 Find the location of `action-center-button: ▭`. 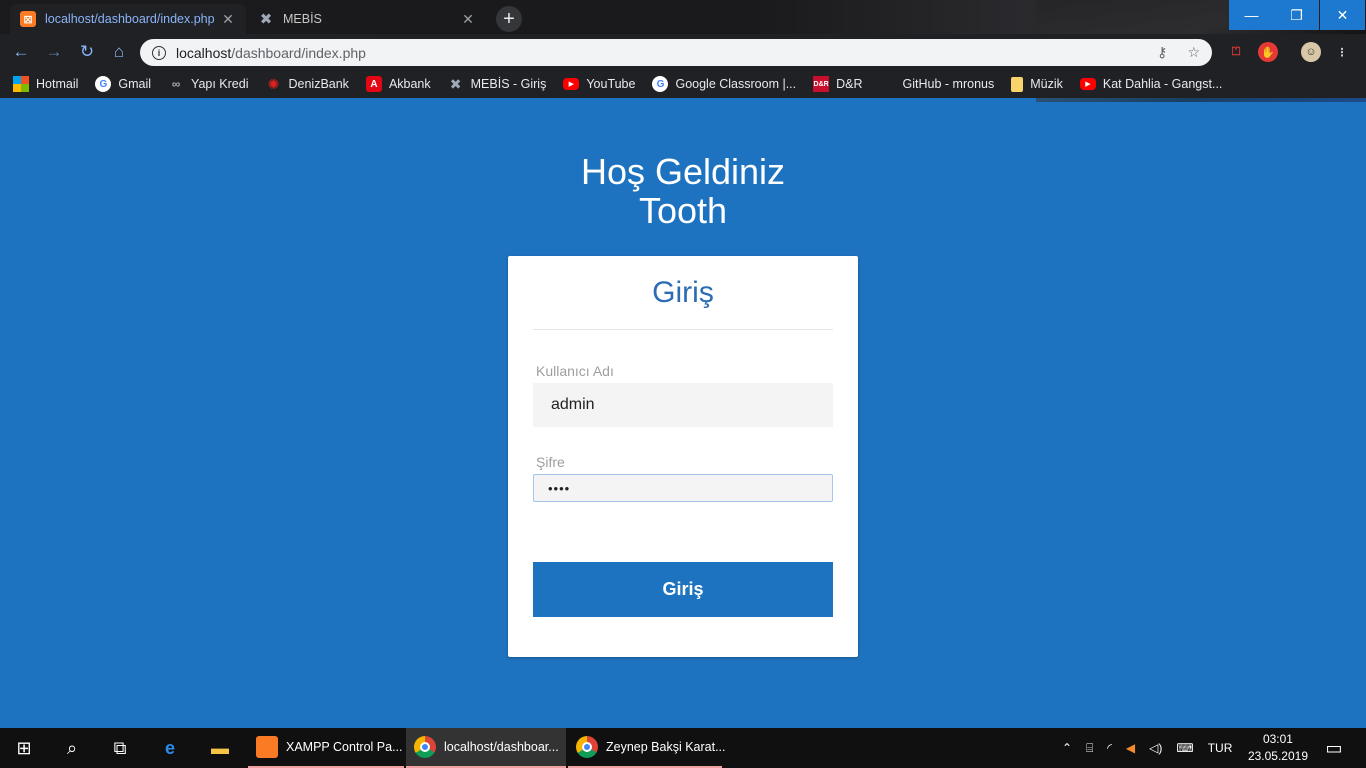

action-center-button: ▭ is located at coordinates (1334, 748).